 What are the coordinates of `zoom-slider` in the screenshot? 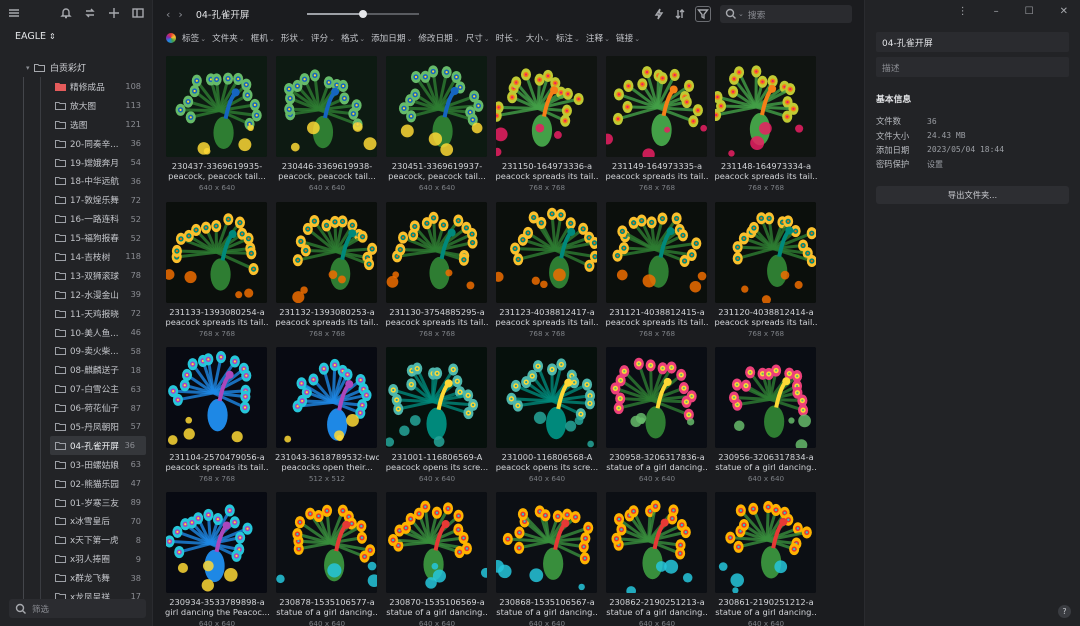 It's located at (363, 14).